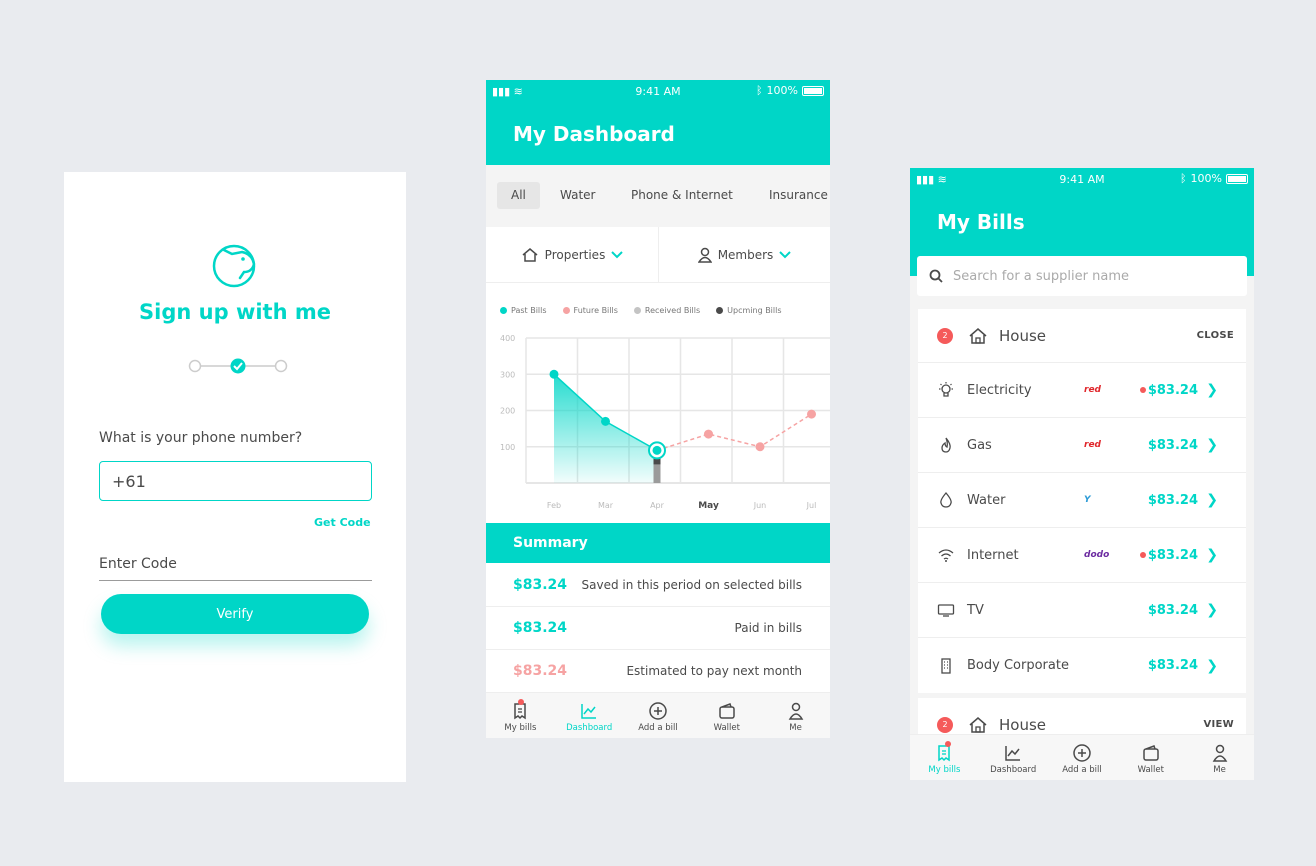 This screenshot has height=866, width=1316. Describe the element at coordinates (235, 614) in the screenshot. I see `verify-button: Verify` at that location.